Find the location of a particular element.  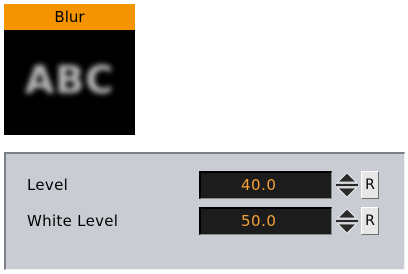

level-value-field: 40.0 is located at coordinates (265, 185).